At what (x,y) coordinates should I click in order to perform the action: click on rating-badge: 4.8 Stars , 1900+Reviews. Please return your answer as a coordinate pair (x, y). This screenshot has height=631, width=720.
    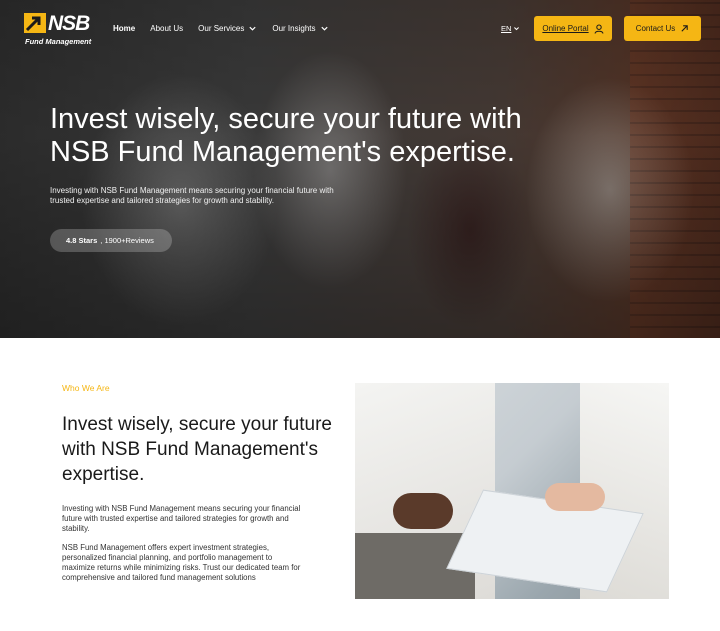
    Looking at the image, I should click on (111, 240).